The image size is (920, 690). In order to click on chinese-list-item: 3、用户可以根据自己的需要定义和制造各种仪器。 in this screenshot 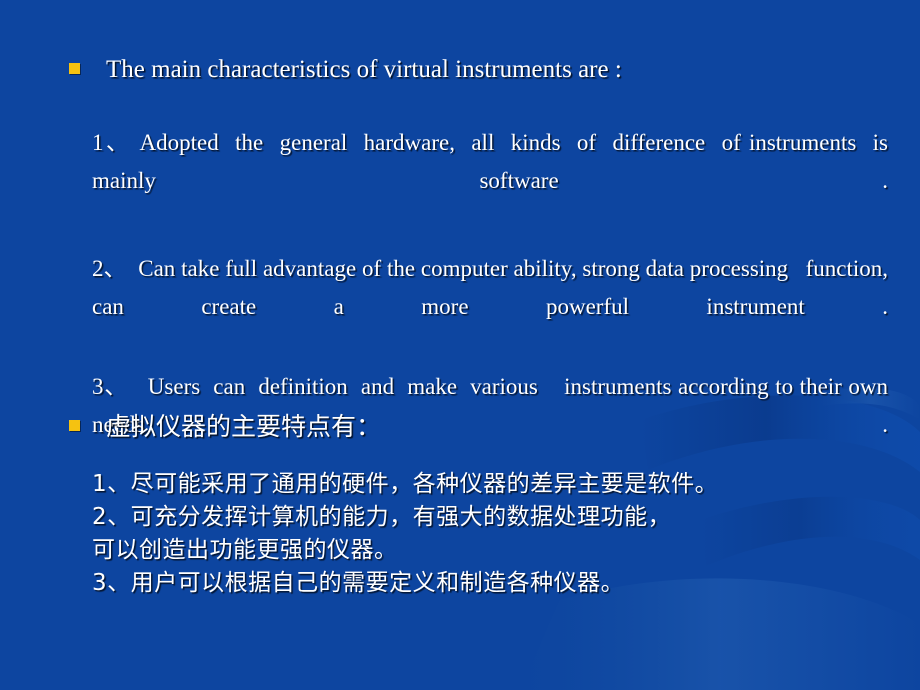, I will do `click(358, 583)`.